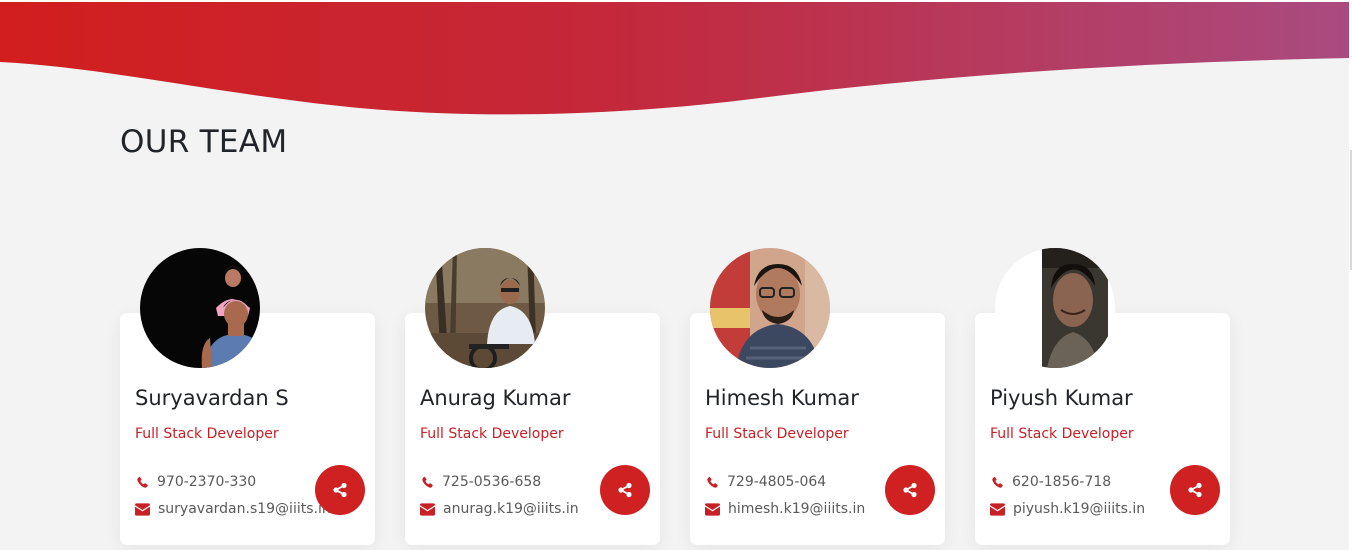 This screenshot has height=550, width=1352. I want to click on member-name: Himesh Kumar, so click(782, 398).